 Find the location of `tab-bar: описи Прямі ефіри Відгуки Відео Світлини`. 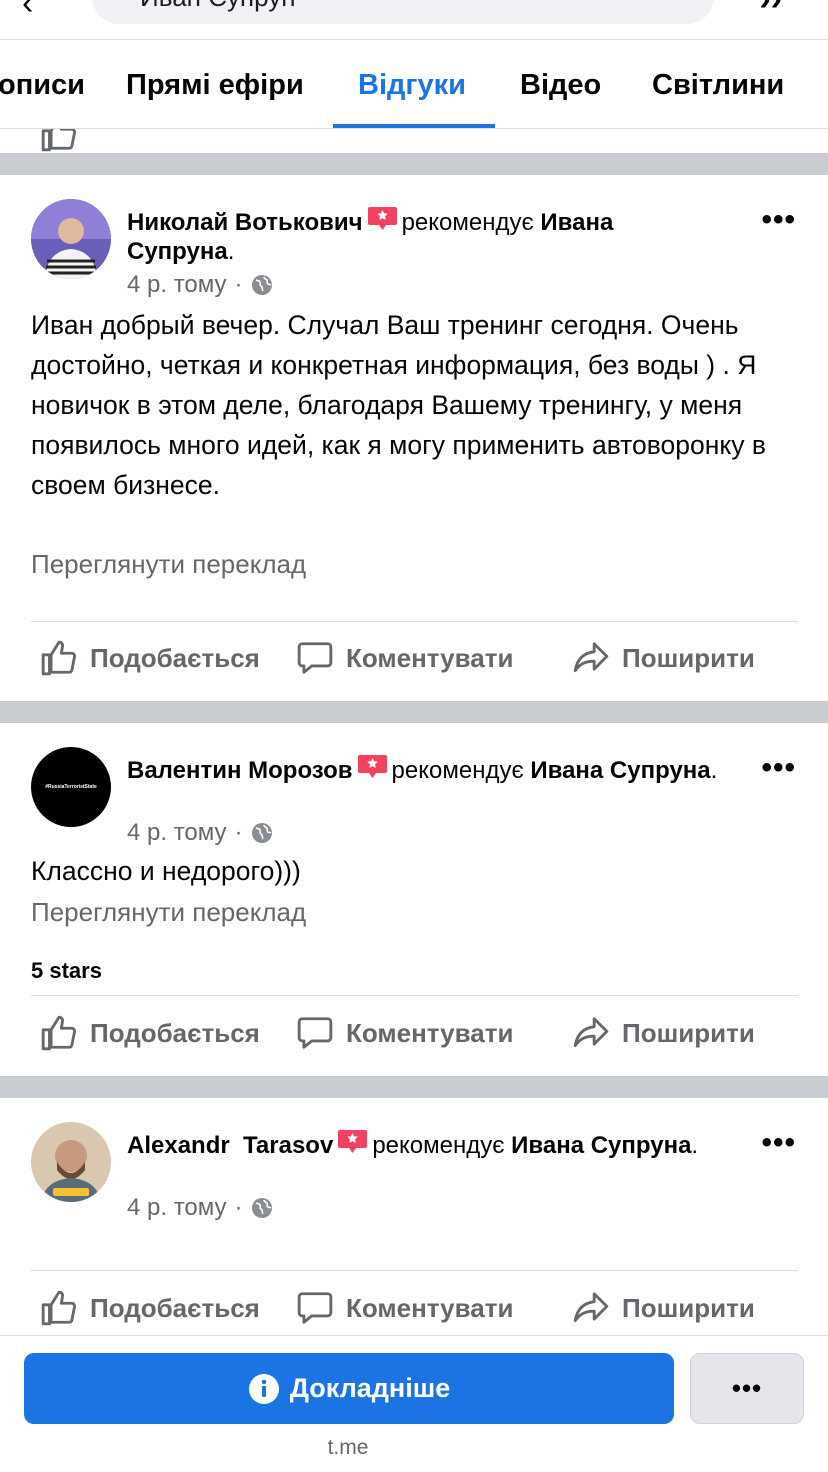

tab-bar: описи Прямі ефіри Відгуки Відео Світлини is located at coordinates (414, 85).